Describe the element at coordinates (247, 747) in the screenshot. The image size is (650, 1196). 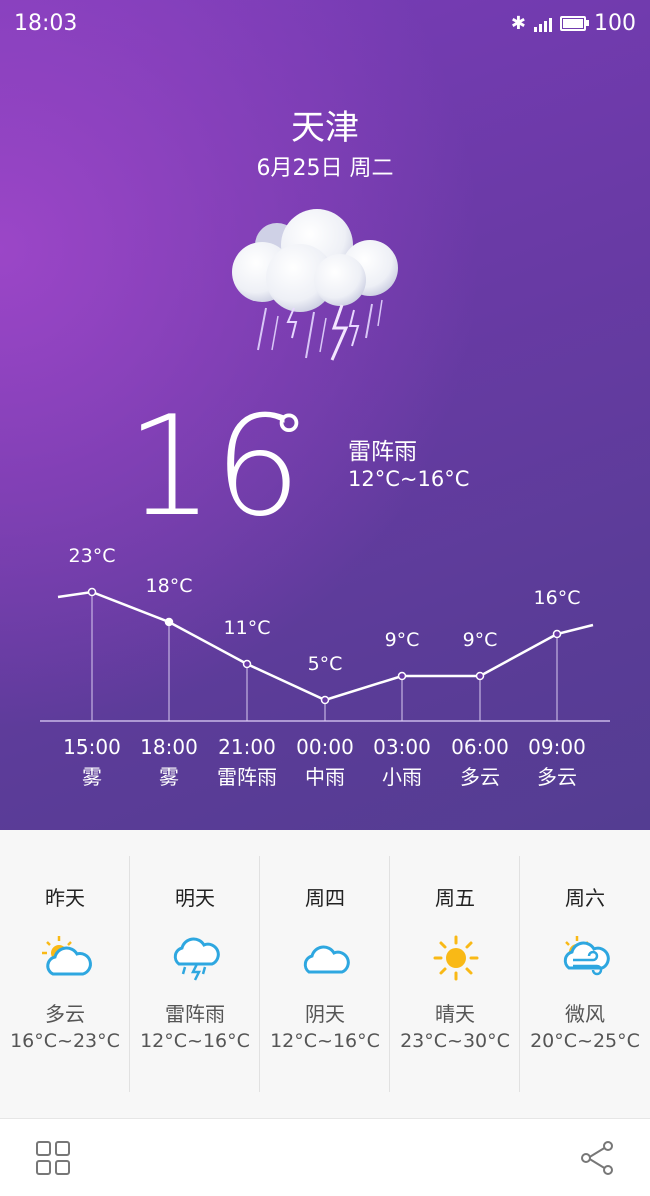
I see `hour-label: 21:00` at that location.